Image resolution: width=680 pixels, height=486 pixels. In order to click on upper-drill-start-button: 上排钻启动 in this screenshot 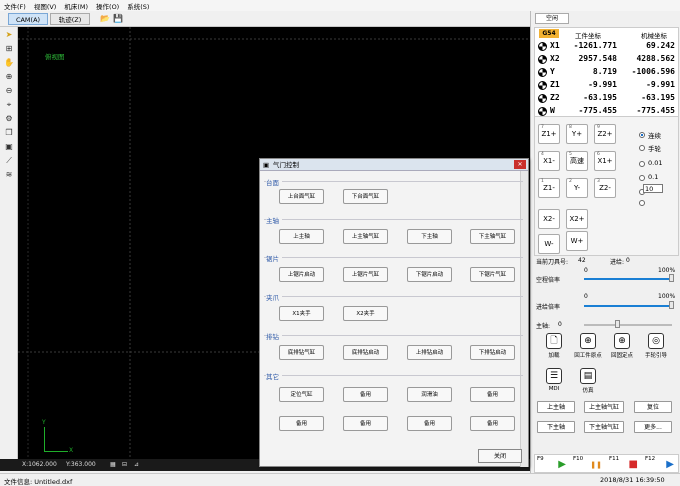, I will do `click(429, 352)`.